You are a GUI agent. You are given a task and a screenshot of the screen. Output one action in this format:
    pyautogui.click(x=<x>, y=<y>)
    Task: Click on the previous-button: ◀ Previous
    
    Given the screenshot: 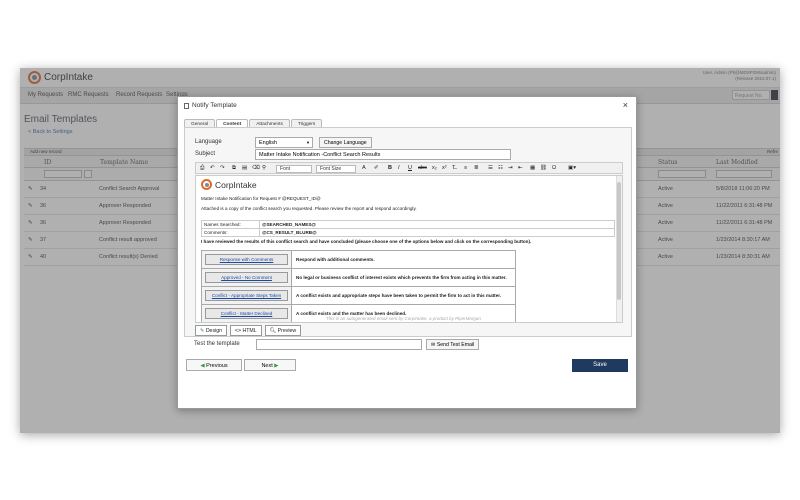 What is the action you would take?
    pyautogui.click(x=214, y=365)
    